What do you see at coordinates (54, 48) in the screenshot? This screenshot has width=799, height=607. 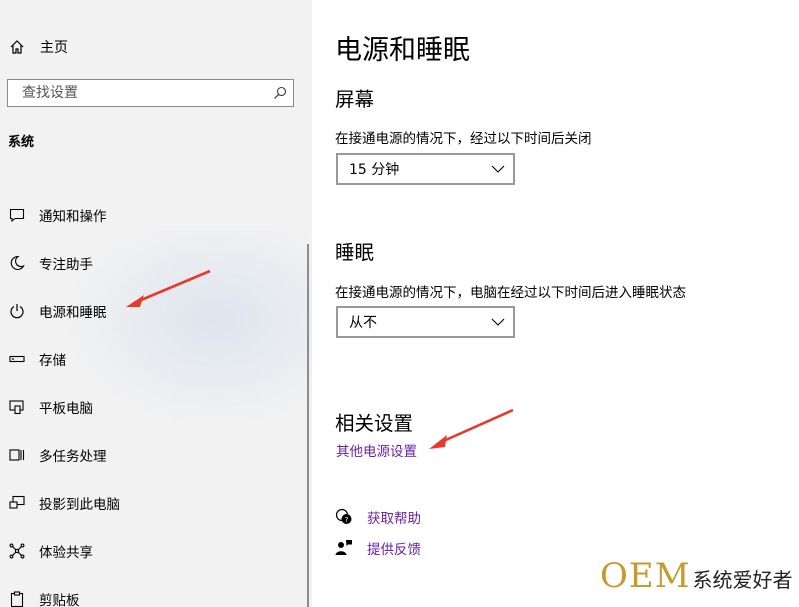 I see `home-label: 主页` at bounding box center [54, 48].